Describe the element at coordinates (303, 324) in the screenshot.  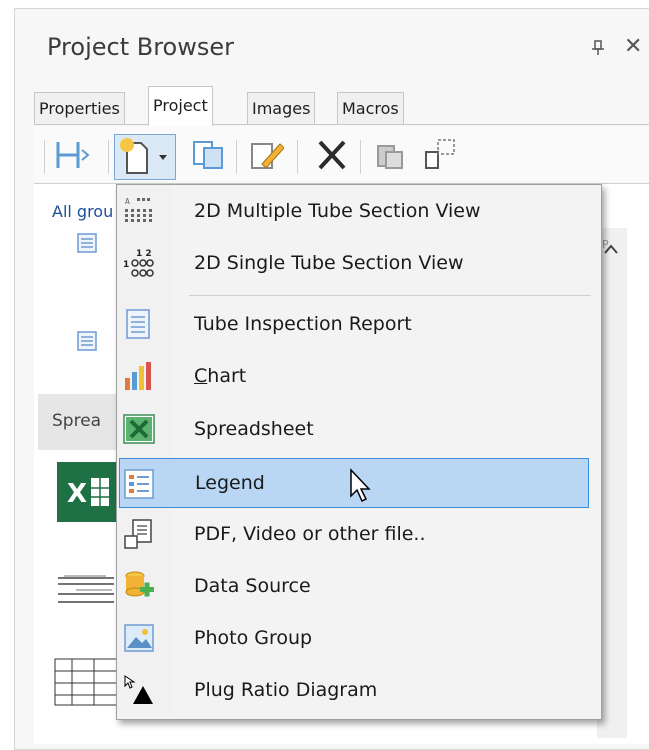
I see `menu-item-label: Tube Inspection Report` at that location.